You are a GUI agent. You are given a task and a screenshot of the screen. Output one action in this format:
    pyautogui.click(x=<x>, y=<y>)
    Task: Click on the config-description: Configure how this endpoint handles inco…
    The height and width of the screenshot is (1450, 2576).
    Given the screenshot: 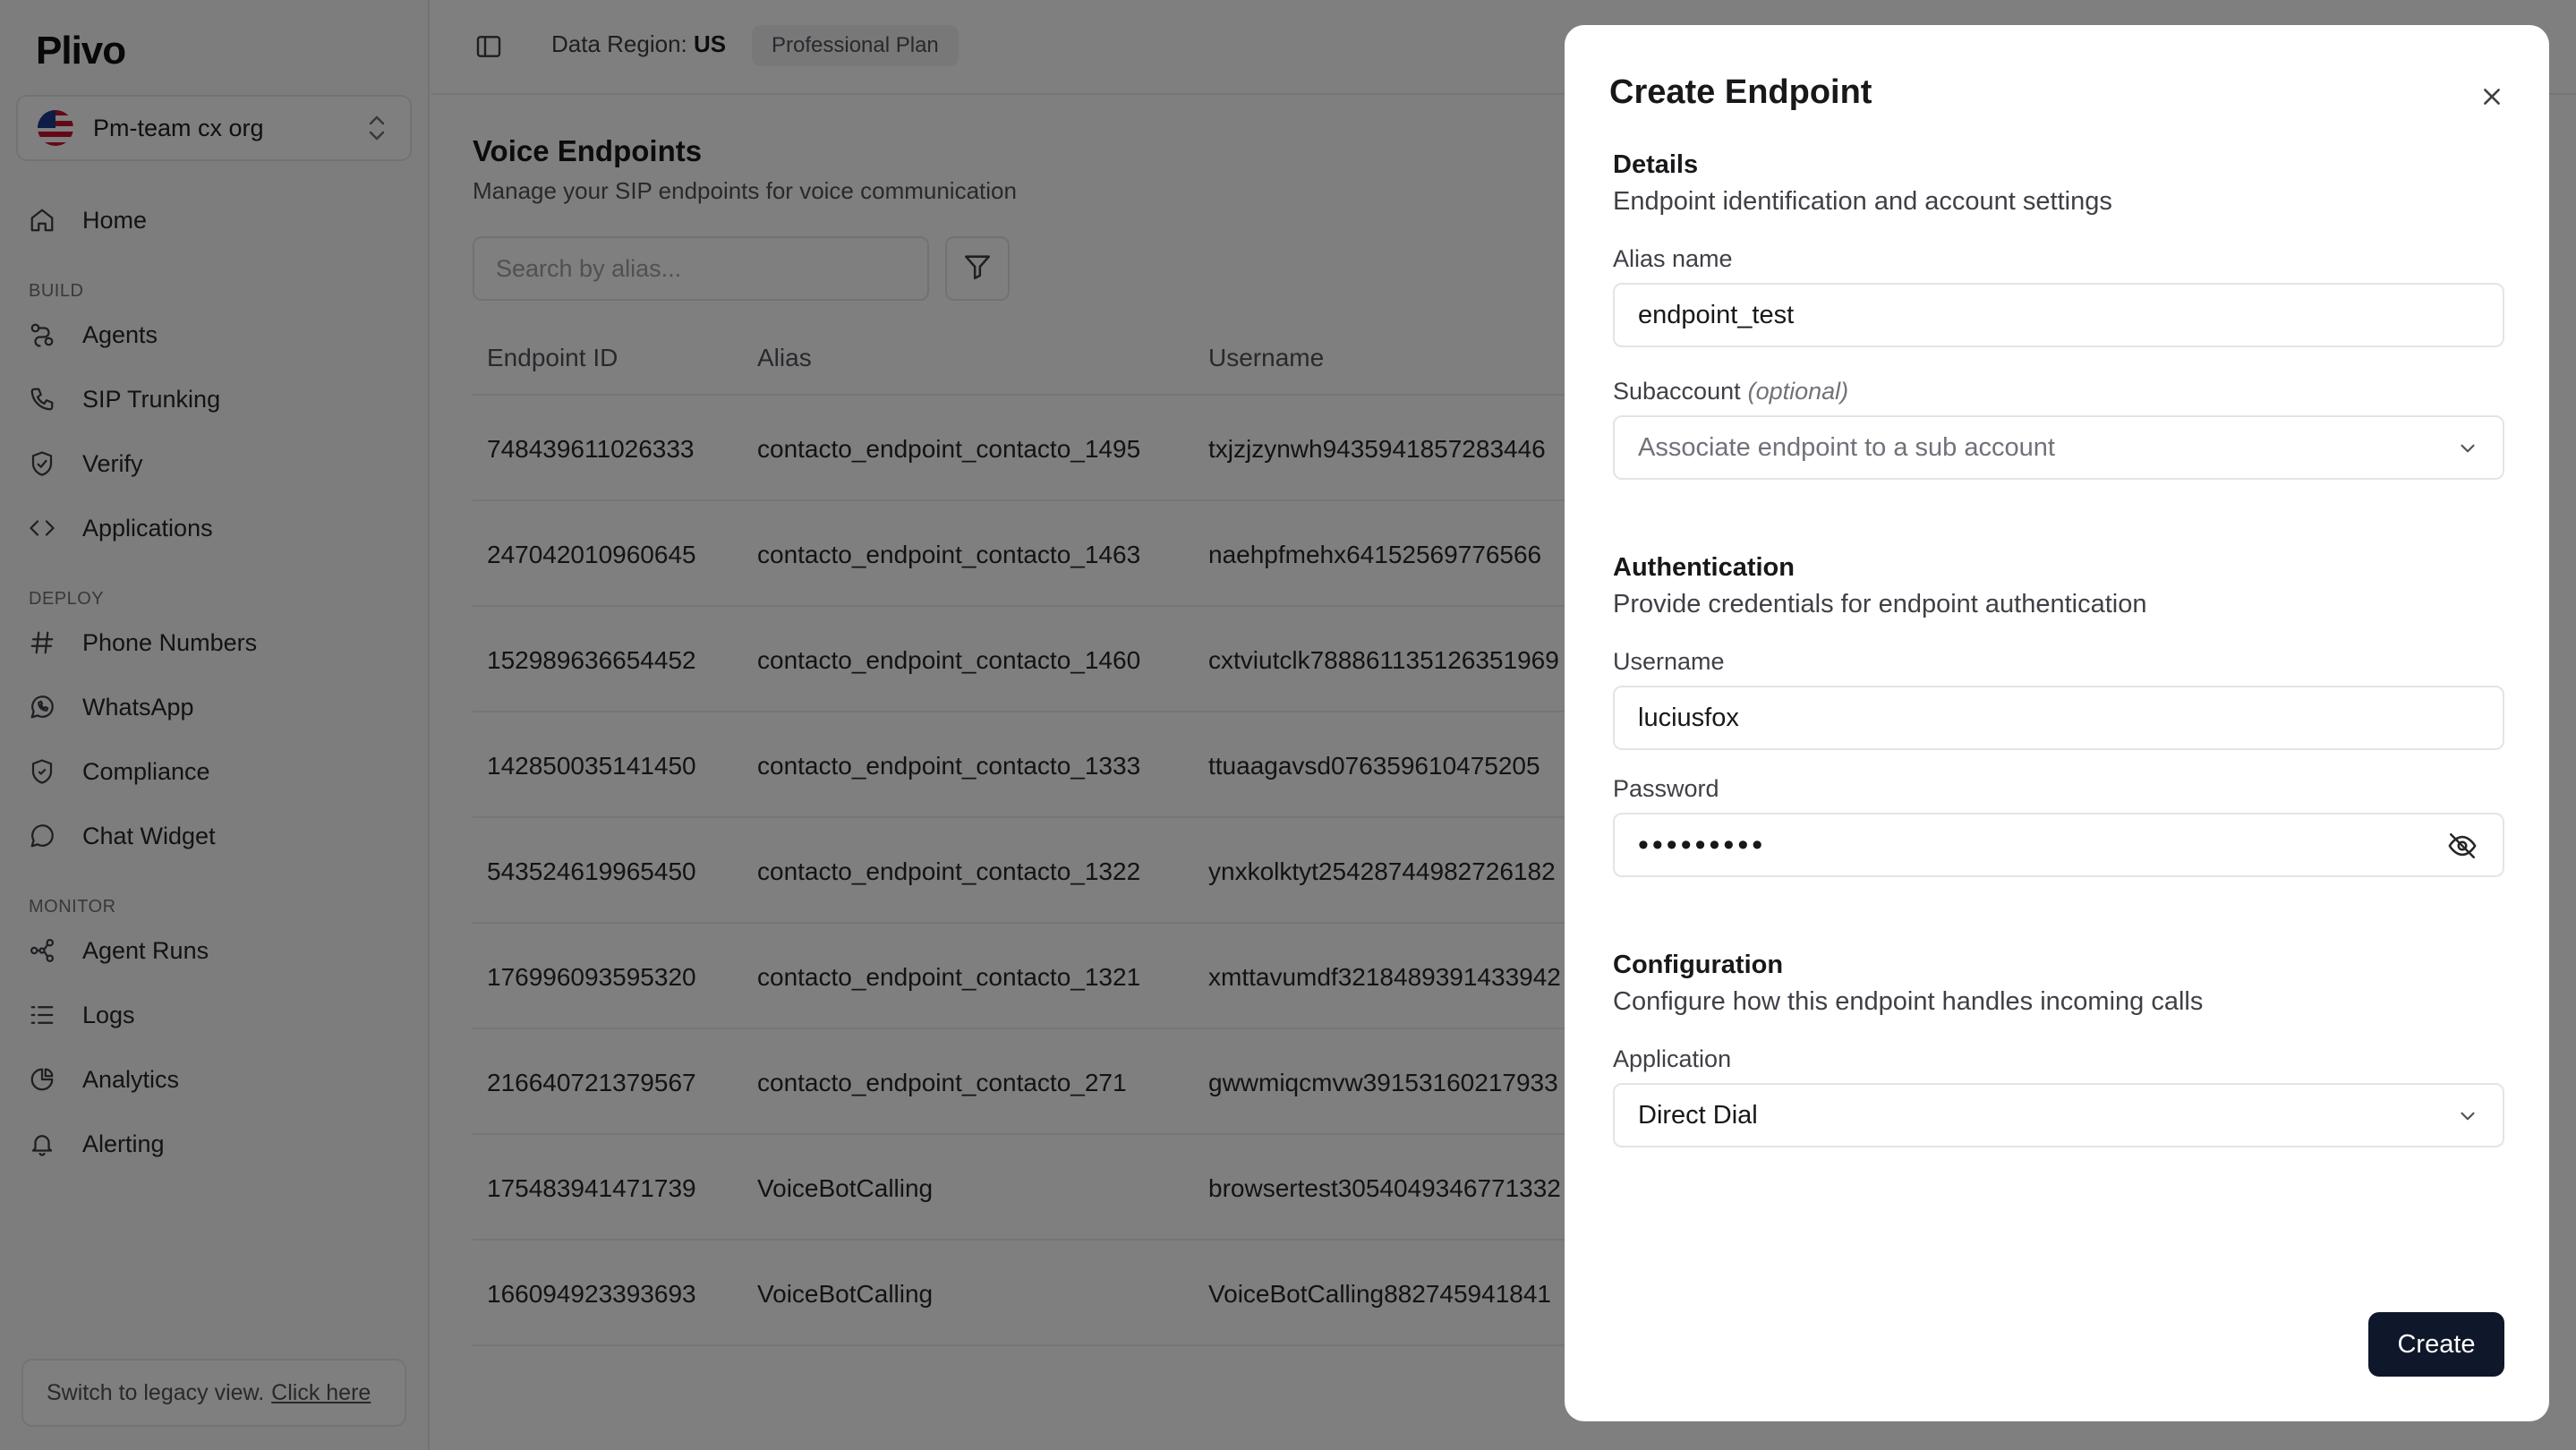 What is the action you would take?
    pyautogui.click(x=1908, y=1001)
    